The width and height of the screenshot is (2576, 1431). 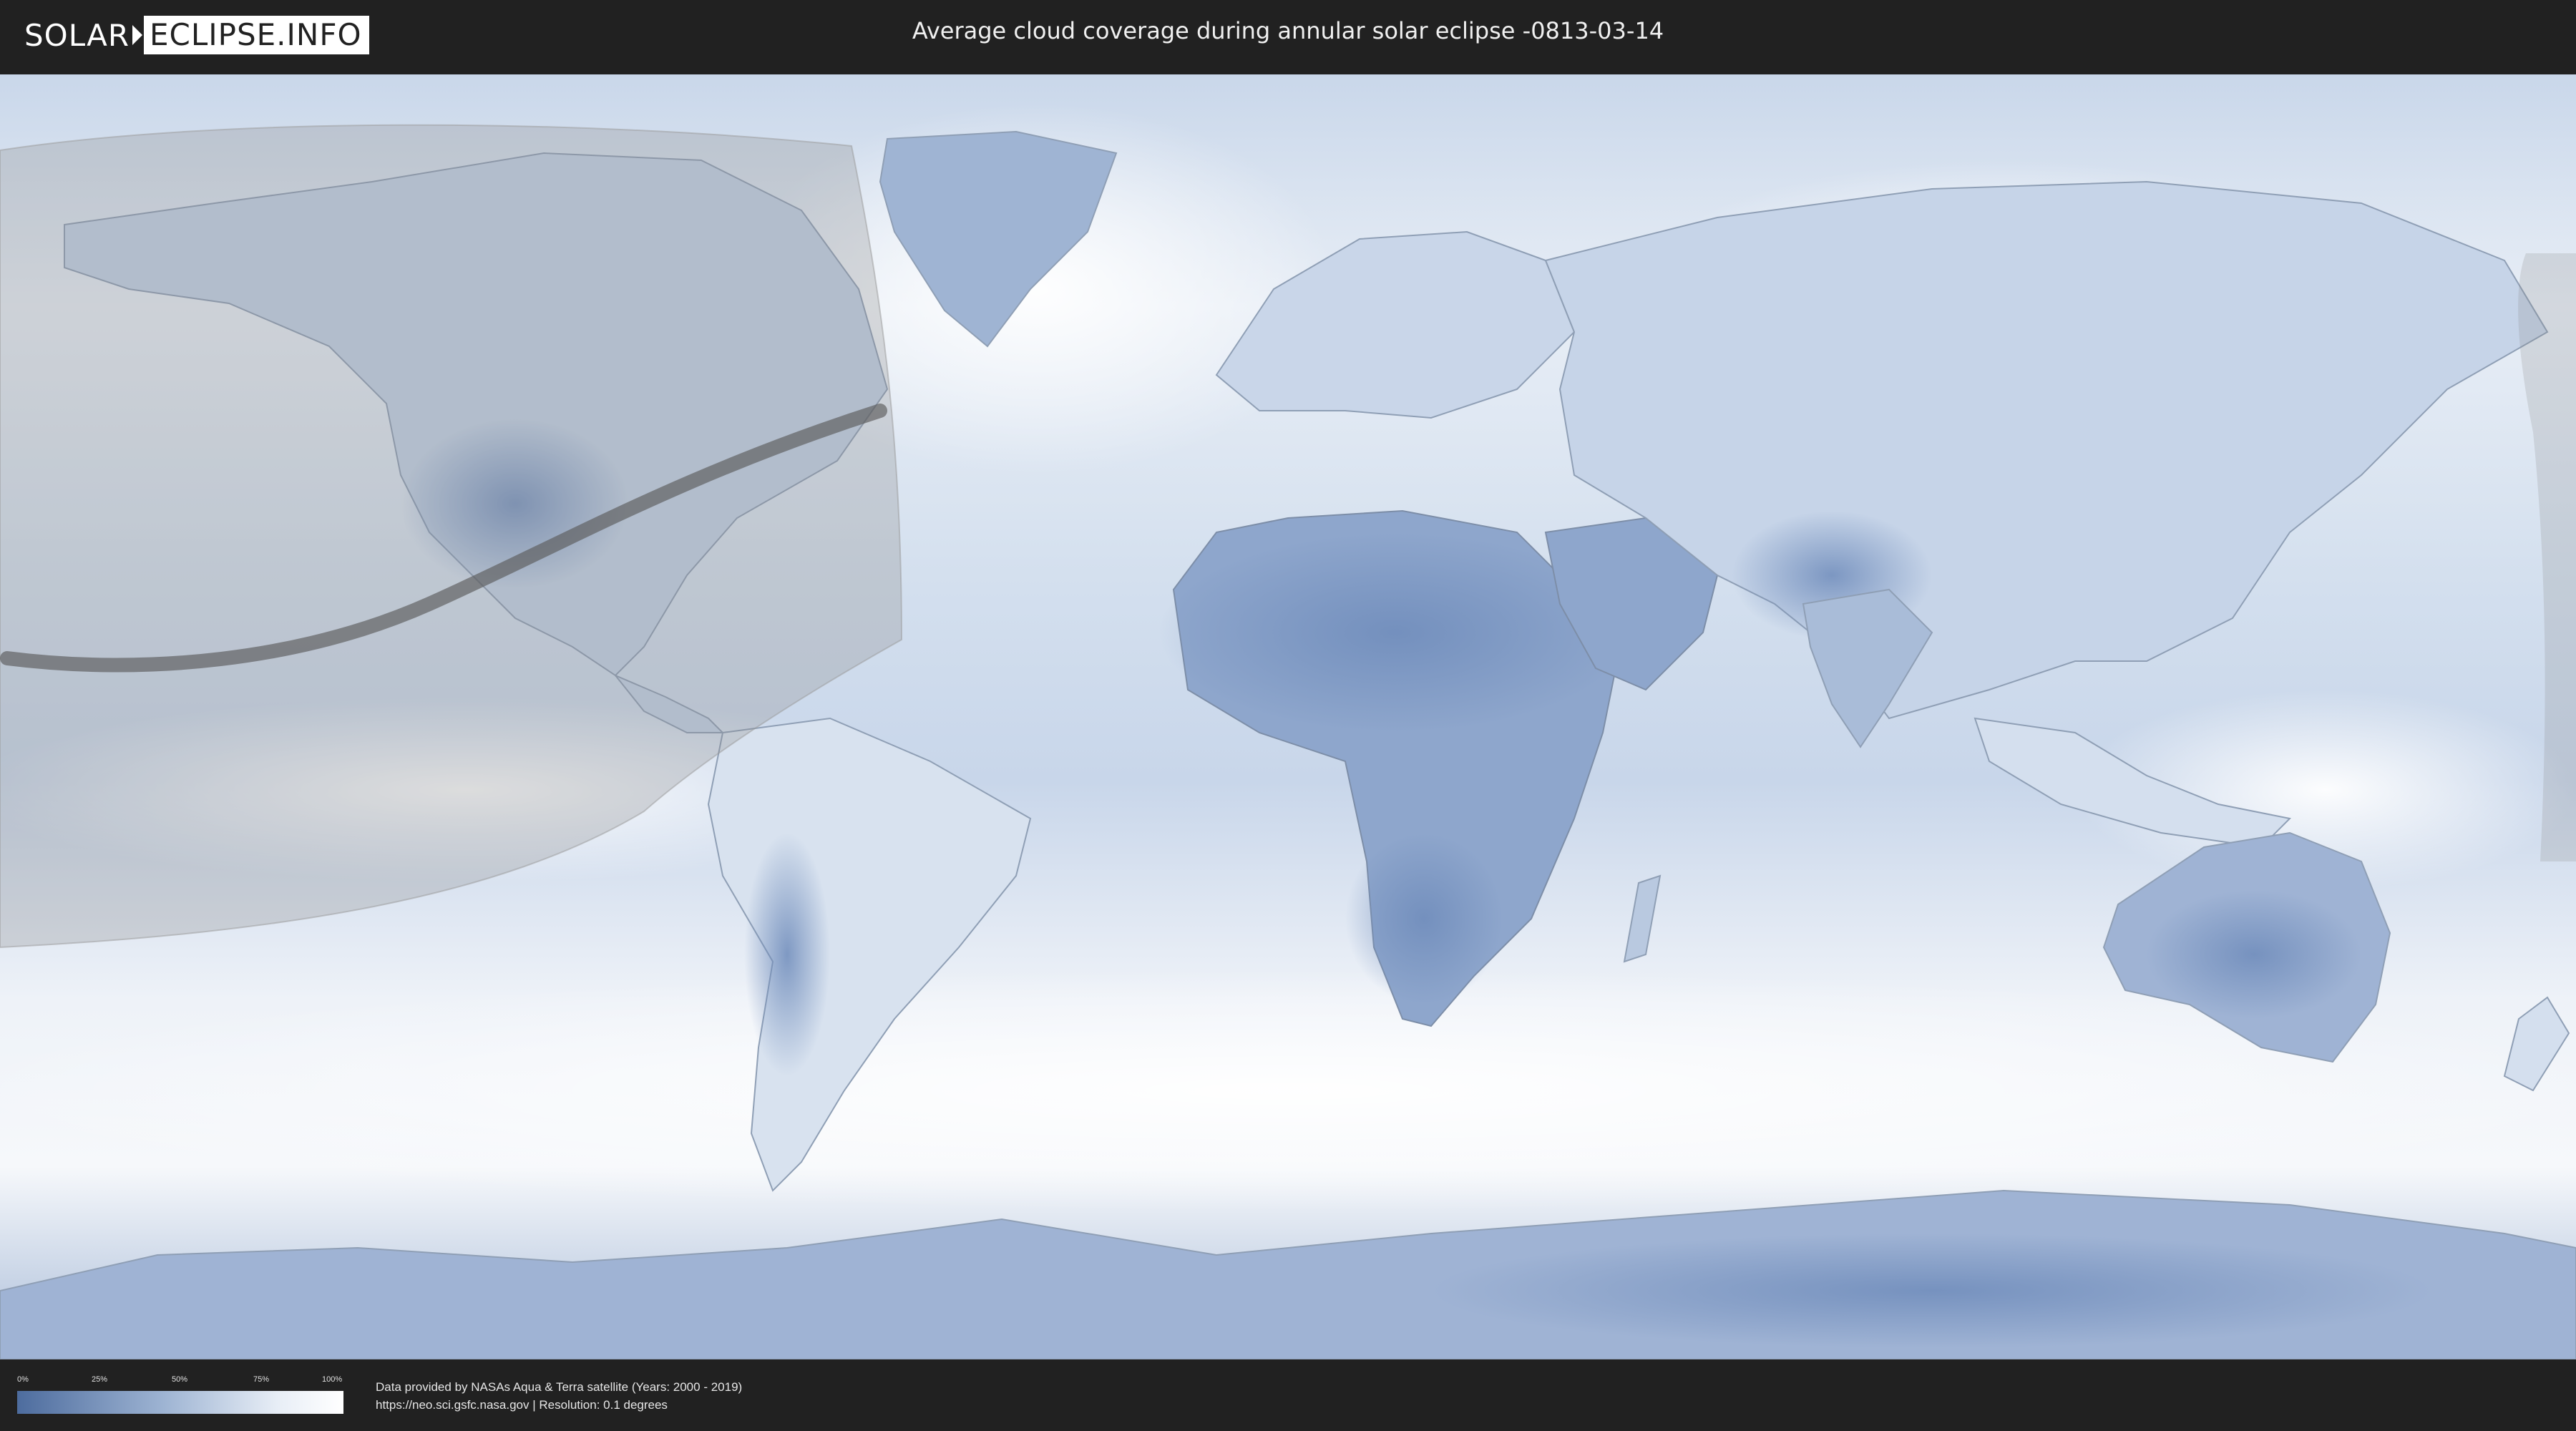 I want to click on legend-ticks: 0% 25% 50% 75% 100%, so click(x=180, y=1379).